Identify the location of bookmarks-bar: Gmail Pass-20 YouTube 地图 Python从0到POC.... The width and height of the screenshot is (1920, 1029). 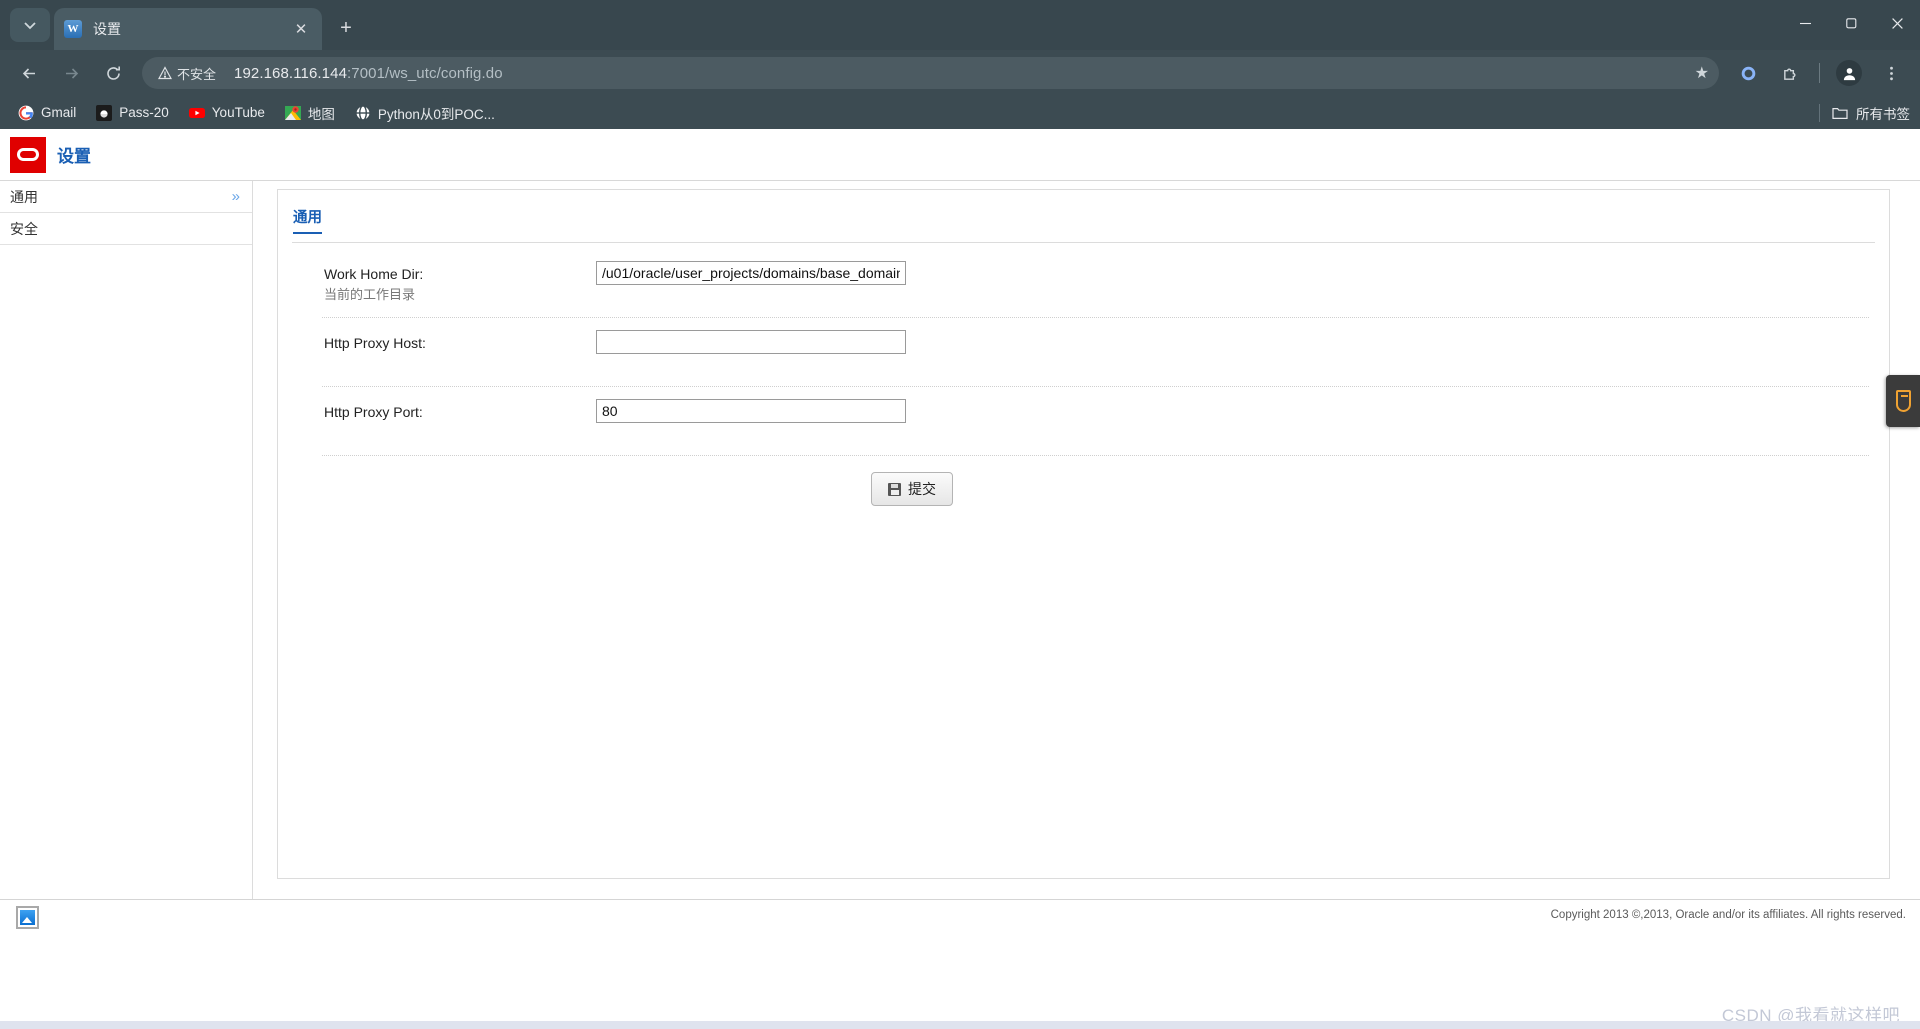
(960, 112).